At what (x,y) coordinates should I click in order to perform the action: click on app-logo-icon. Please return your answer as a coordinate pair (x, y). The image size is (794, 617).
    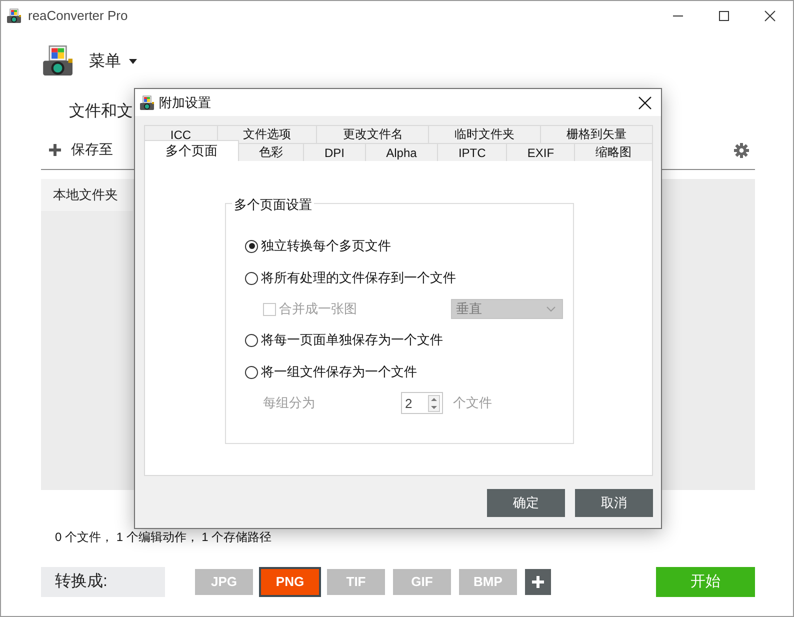
    Looking at the image, I should click on (58, 61).